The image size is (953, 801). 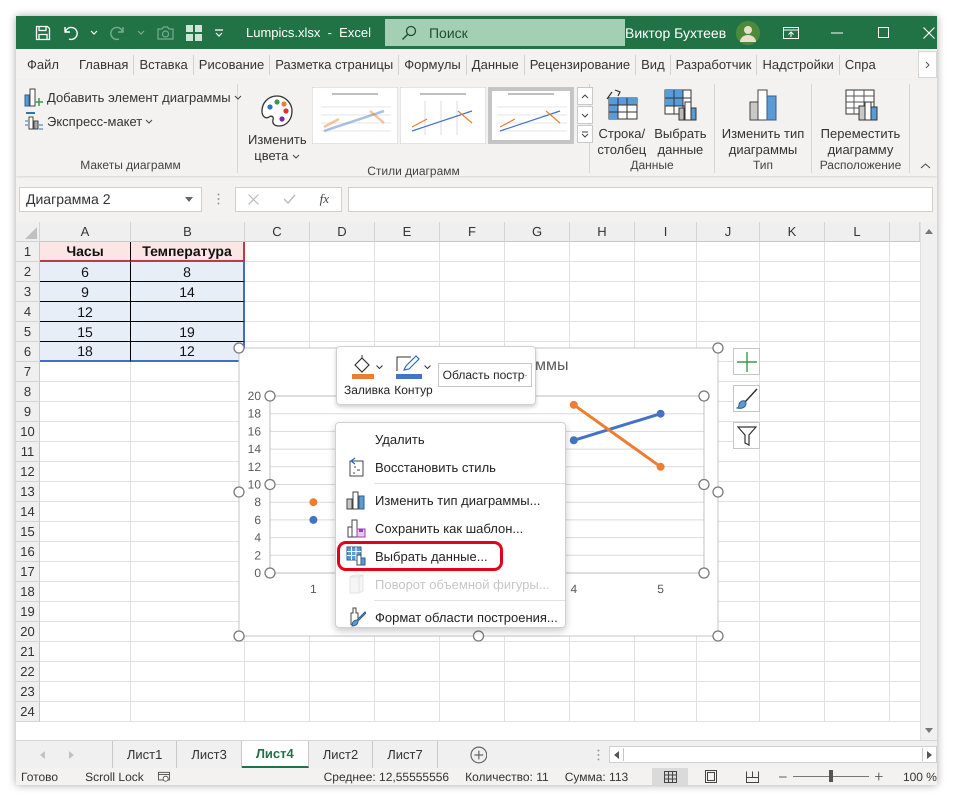 I want to click on axis-label: 14, so click(x=254, y=449).